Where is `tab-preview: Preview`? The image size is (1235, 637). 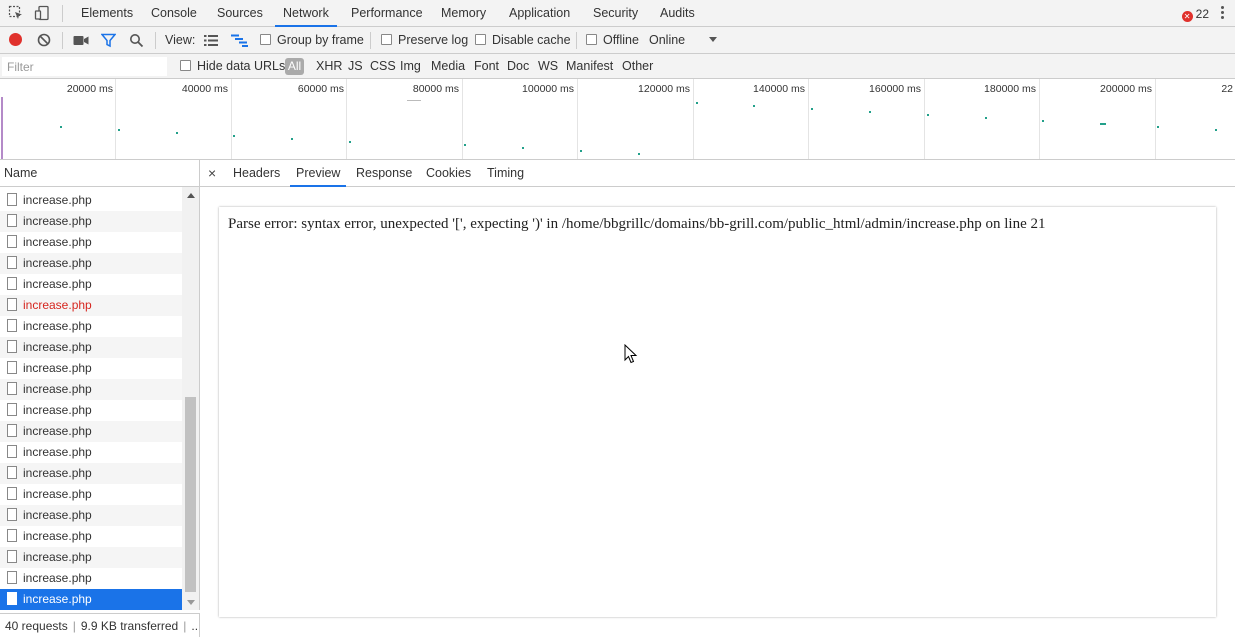 tab-preview: Preview is located at coordinates (318, 173).